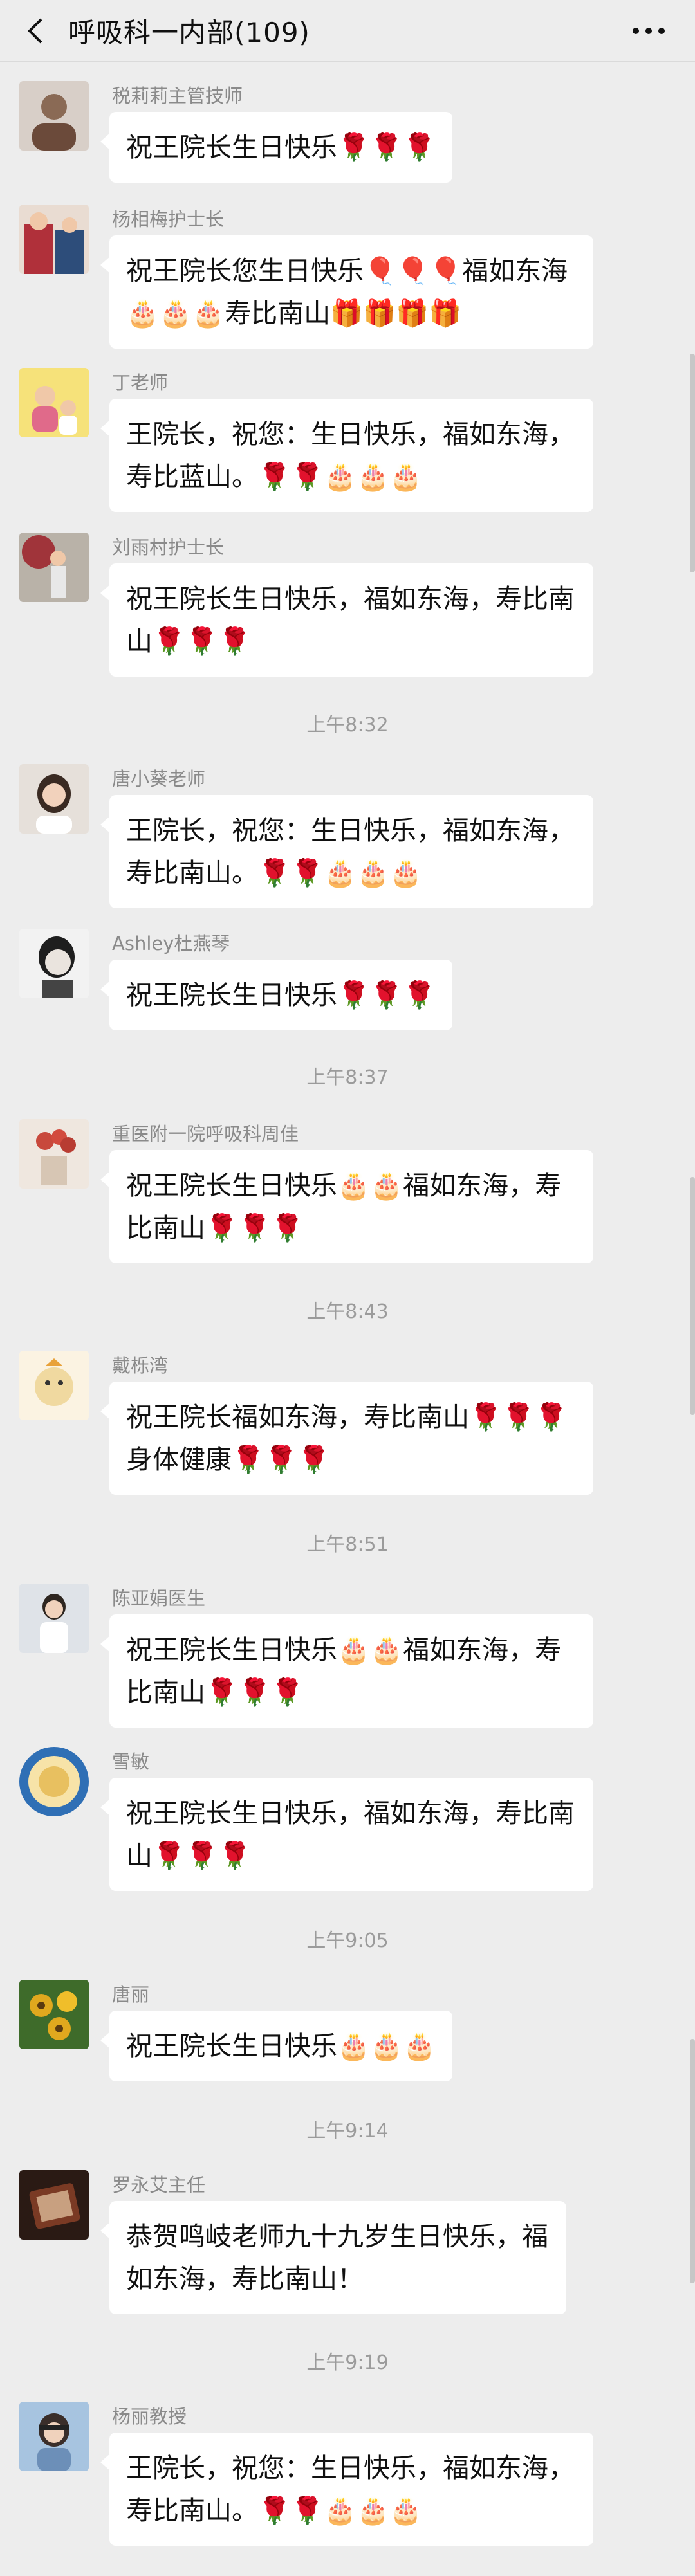 Image resolution: width=695 pixels, height=2576 pixels. What do you see at coordinates (333, 2257) in the screenshot?
I see `message-bubble: 恭贺鸣岐老师九十九岁生日快乐，福如东海，寿比南山！` at bounding box center [333, 2257].